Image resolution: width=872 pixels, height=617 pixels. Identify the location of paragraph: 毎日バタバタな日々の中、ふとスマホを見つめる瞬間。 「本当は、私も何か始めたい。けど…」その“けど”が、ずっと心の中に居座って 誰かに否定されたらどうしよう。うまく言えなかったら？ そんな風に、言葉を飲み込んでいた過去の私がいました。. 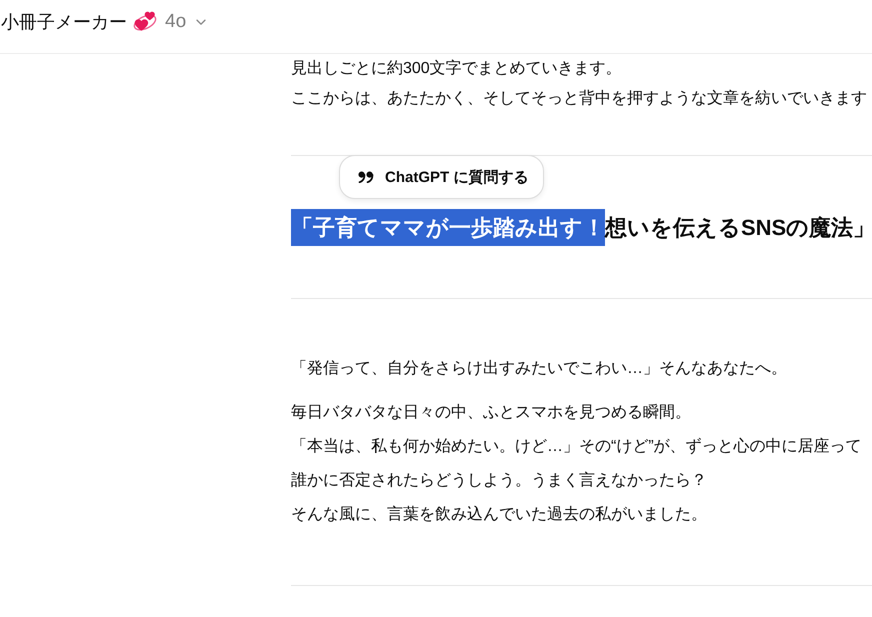
(577, 463).